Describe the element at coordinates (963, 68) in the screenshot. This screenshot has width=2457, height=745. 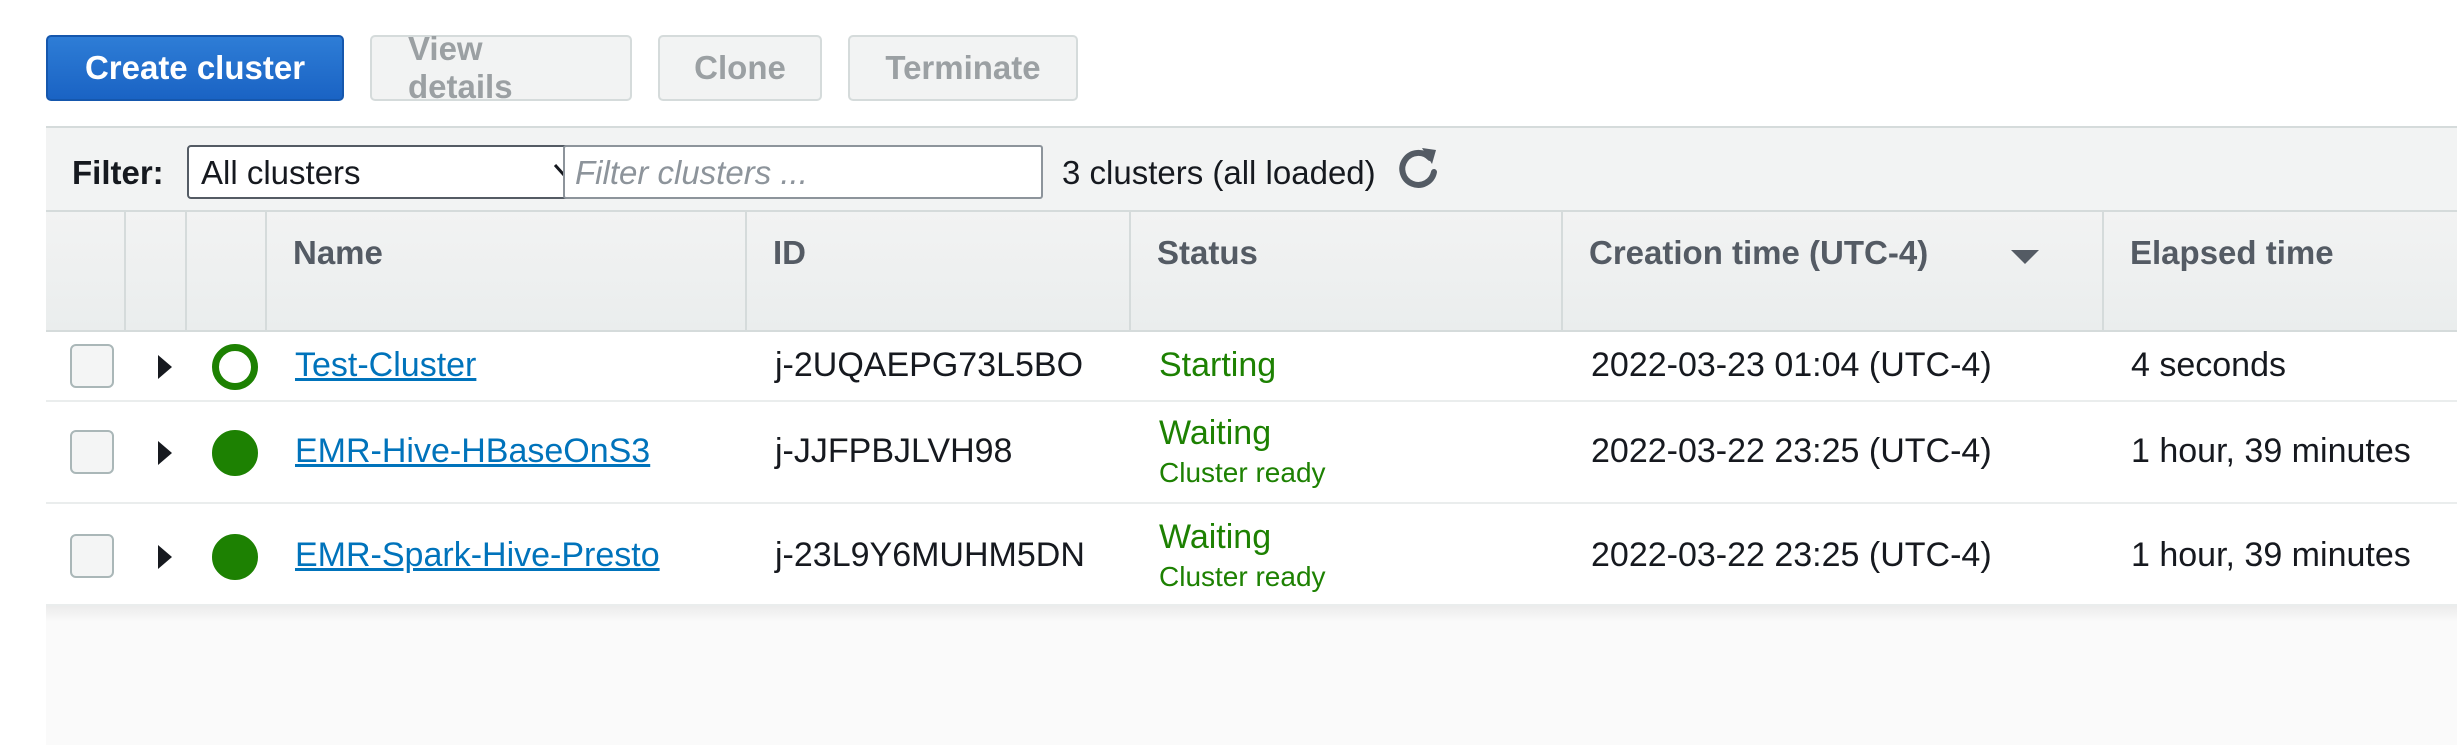
I see `terminate-button: Terminate` at that location.